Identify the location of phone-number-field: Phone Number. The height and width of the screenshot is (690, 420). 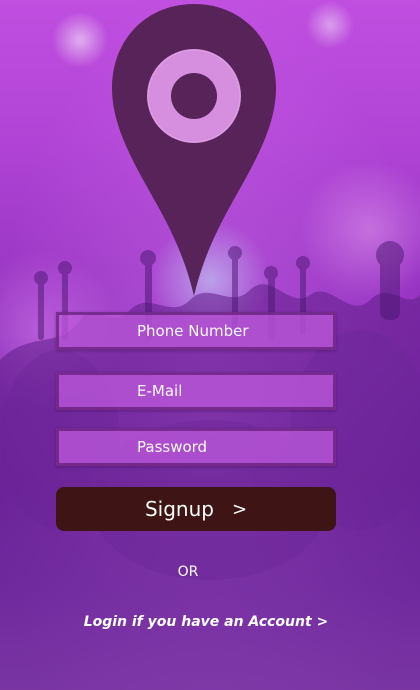
(196, 331).